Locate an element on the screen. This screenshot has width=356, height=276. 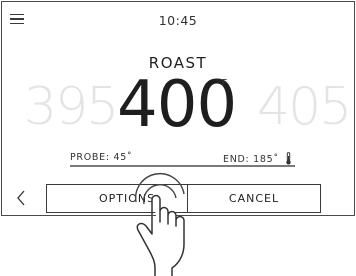
temperature-unit: °F is located at coordinates (222, 83).